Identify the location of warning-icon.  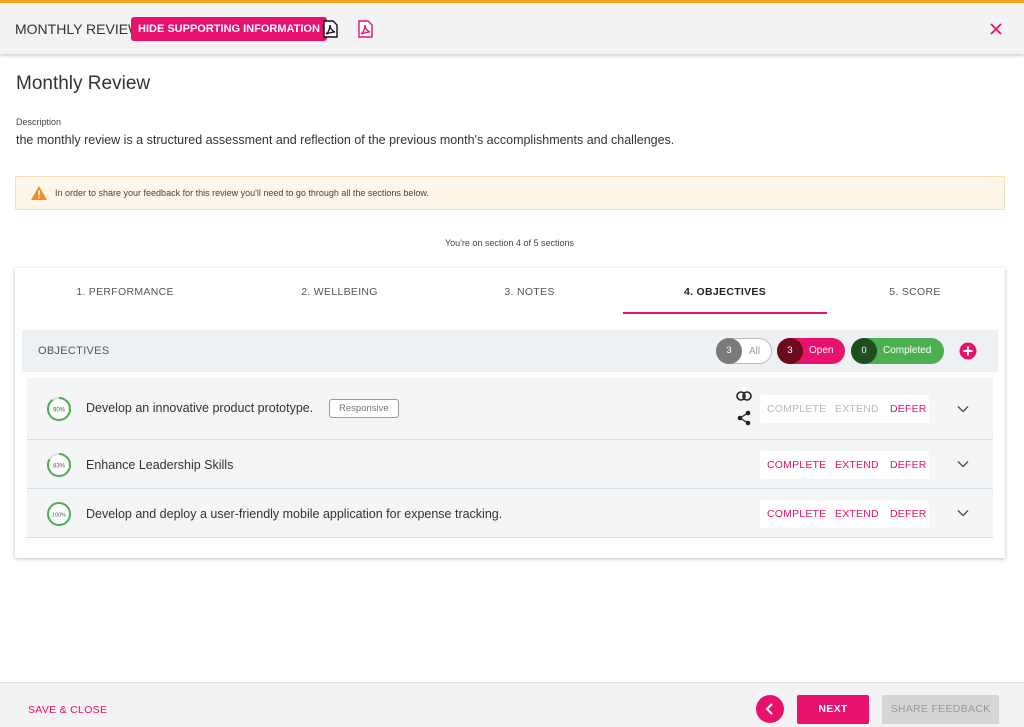
(39, 193).